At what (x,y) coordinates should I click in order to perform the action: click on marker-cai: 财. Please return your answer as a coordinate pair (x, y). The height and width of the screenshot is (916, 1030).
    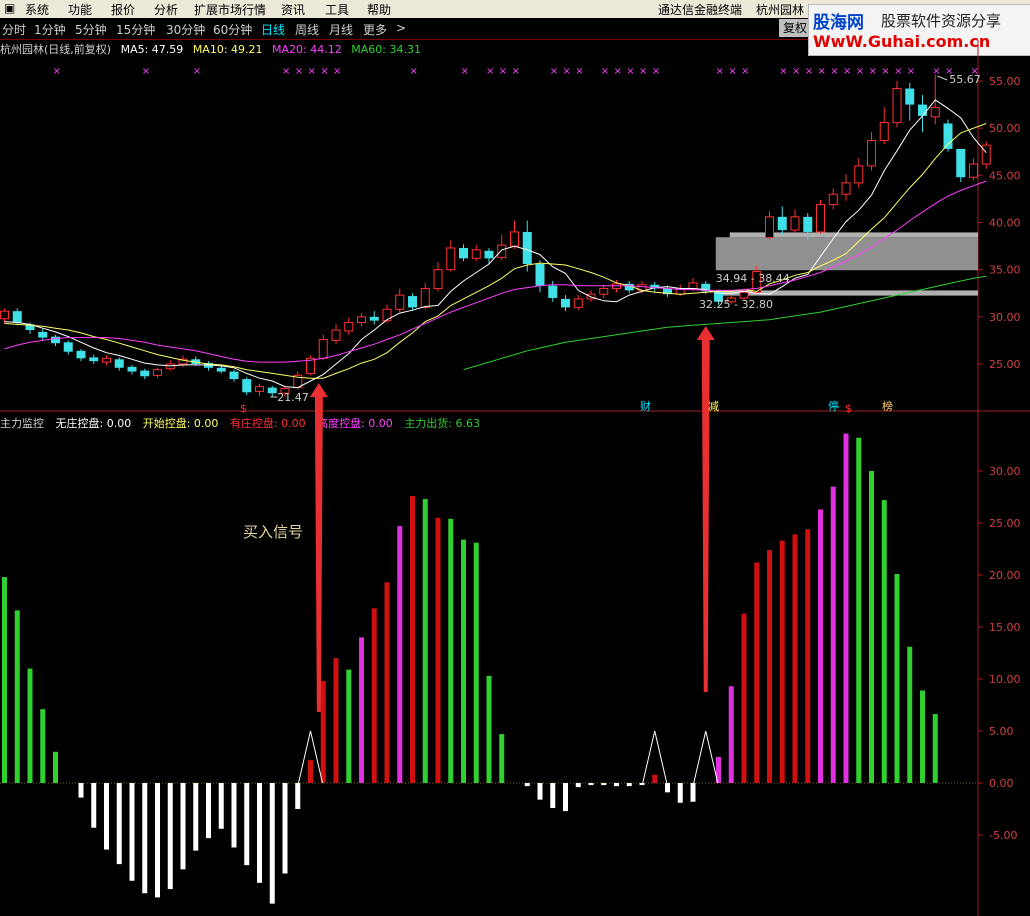
    Looking at the image, I should click on (645, 406).